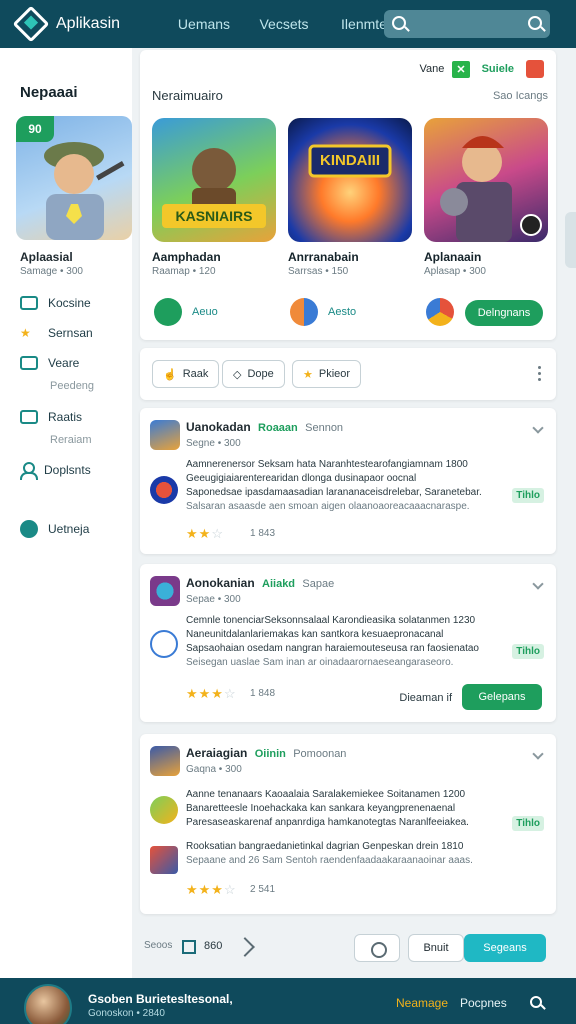 This screenshot has height=1024, width=576. I want to click on more-options-icon, so click(540, 374).